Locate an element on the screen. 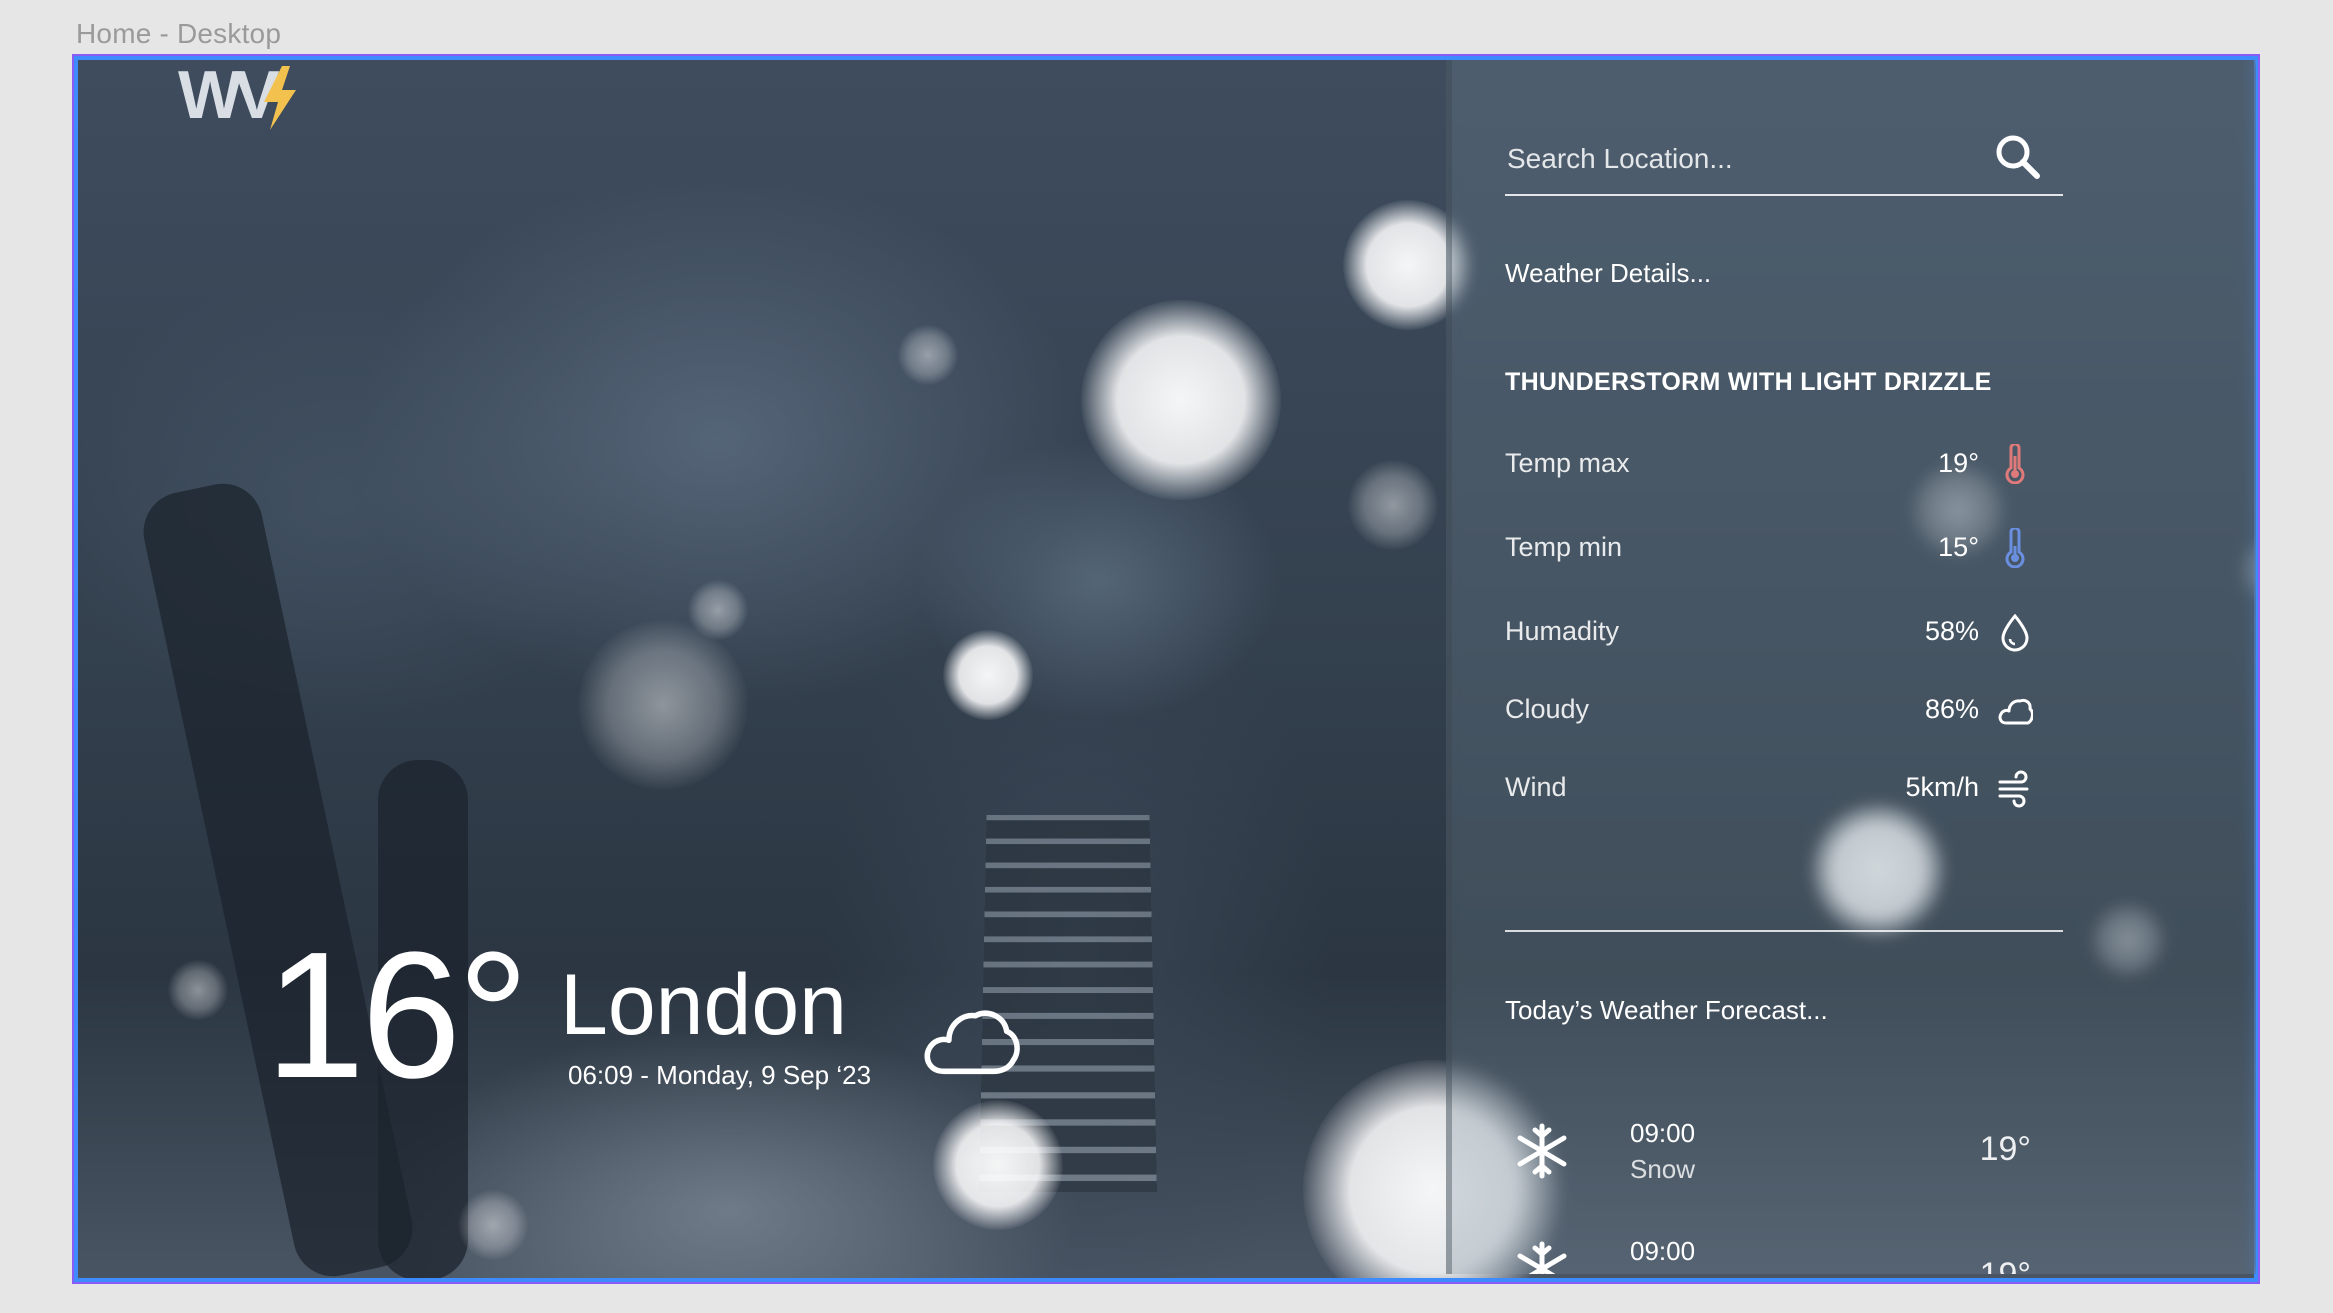  search-input is located at coordinates (1742, 159).